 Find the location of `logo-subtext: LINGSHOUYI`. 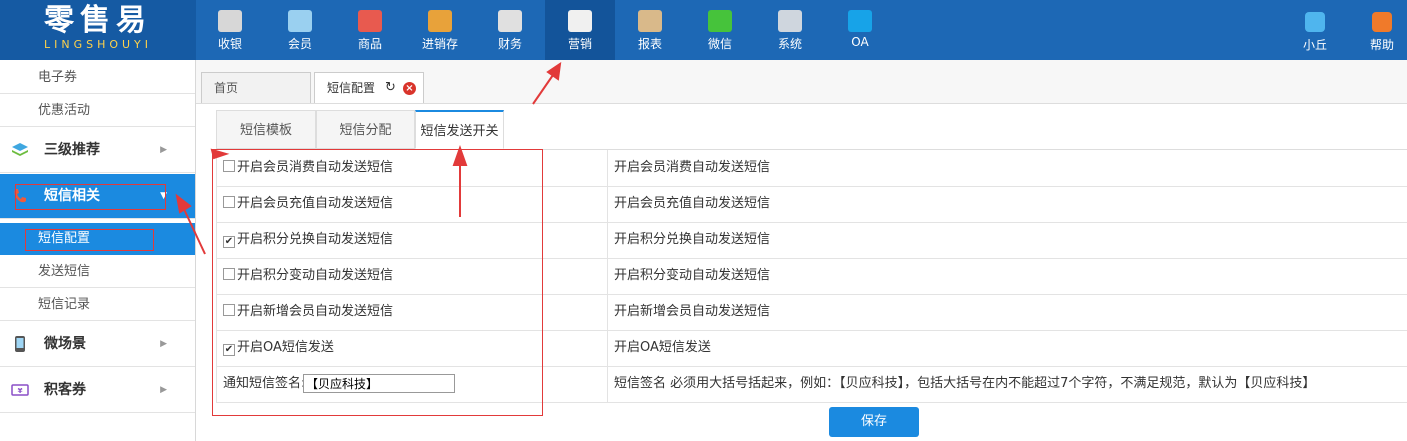

logo-subtext: LINGSHOUYI is located at coordinates (98, 44).